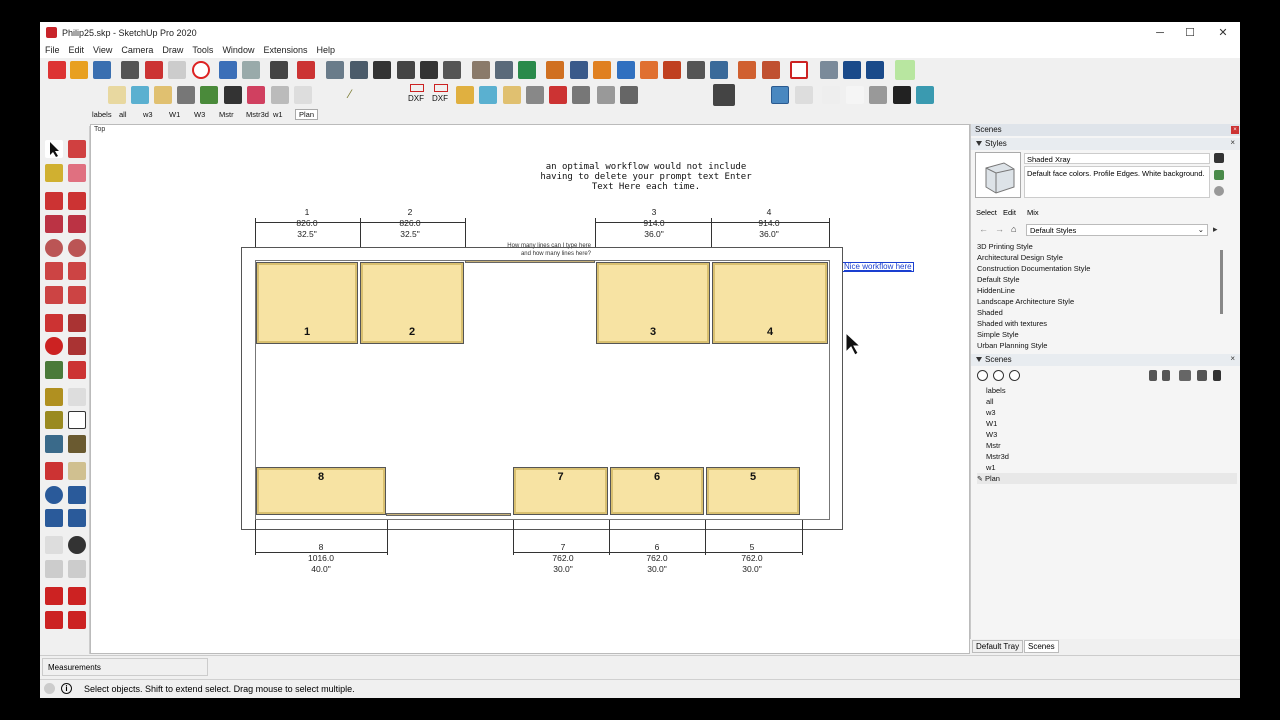 This screenshot has width=1280, height=720. What do you see at coordinates (452, 70) in the screenshot?
I see `left-view-icon` at bounding box center [452, 70].